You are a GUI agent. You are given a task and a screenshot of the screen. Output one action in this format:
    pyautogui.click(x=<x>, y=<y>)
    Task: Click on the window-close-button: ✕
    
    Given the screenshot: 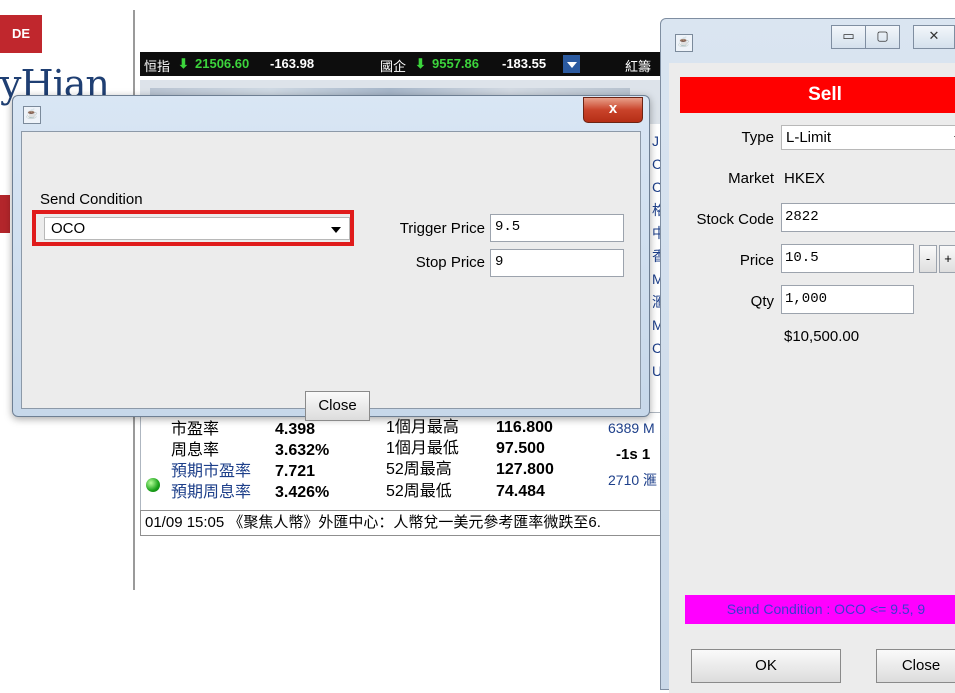 What is the action you would take?
    pyautogui.click(x=934, y=37)
    